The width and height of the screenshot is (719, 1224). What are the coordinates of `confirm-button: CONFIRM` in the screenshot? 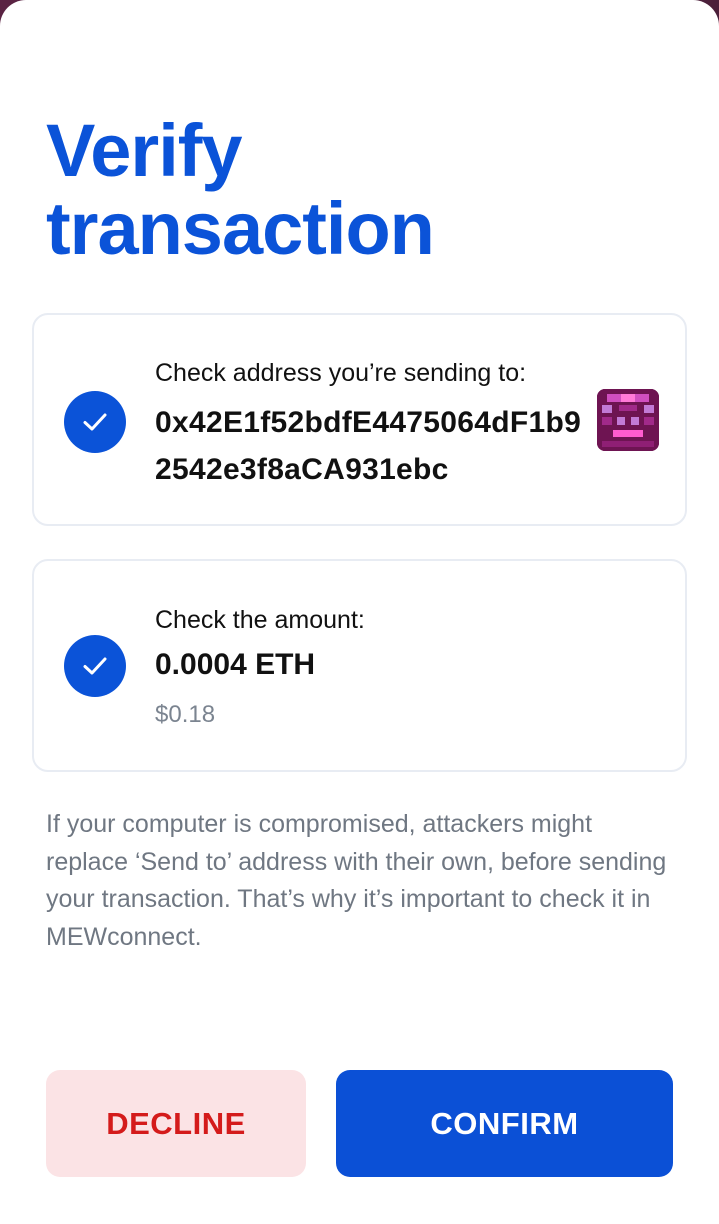 It's located at (504, 1123).